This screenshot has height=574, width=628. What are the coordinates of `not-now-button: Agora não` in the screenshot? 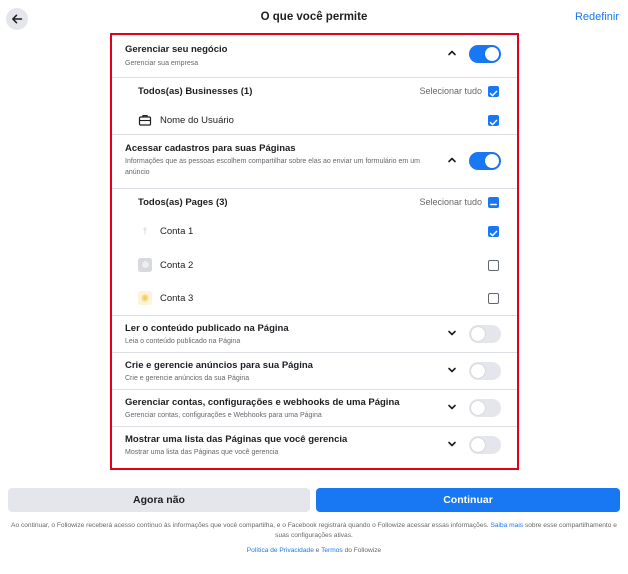 It's located at (159, 500).